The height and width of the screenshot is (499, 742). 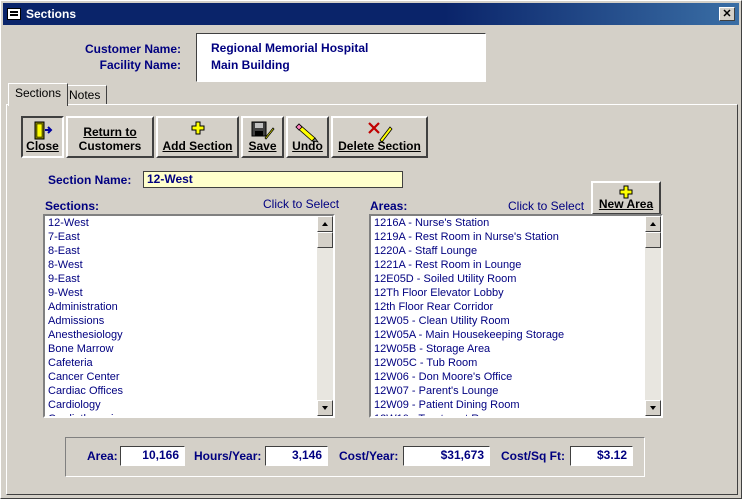 What do you see at coordinates (508, 321) in the screenshot?
I see `list-item: 12W05 - Clean Utility Room` at bounding box center [508, 321].